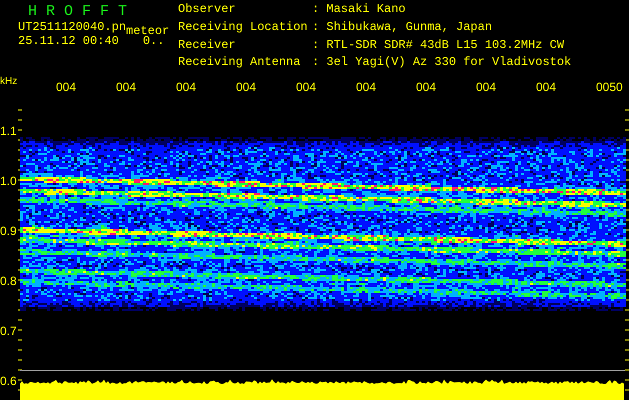  What do you see at coordinates (8, 381) in the screenshot?
I see `frequency-label: 0.6` at bounding box center [8, 381].